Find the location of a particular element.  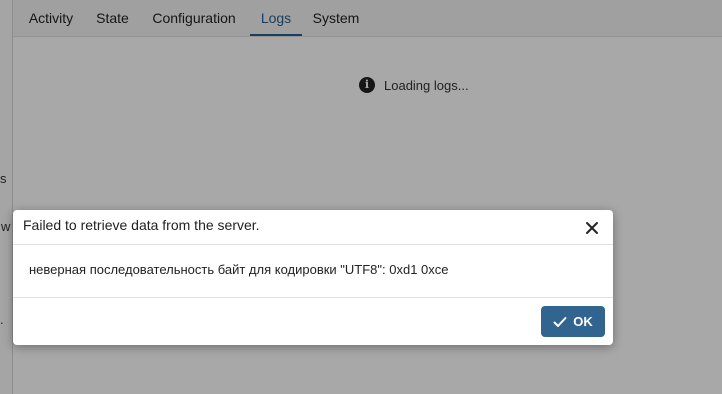

ok-button: OK is located at coordinates (573, 321).